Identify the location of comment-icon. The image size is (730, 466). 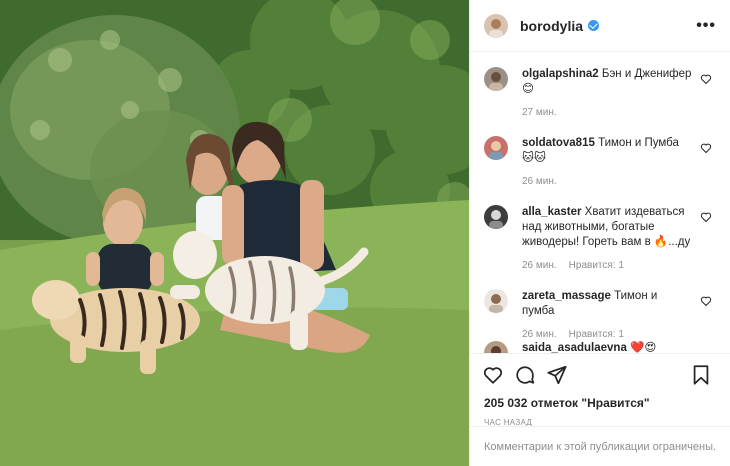
(525, 375).